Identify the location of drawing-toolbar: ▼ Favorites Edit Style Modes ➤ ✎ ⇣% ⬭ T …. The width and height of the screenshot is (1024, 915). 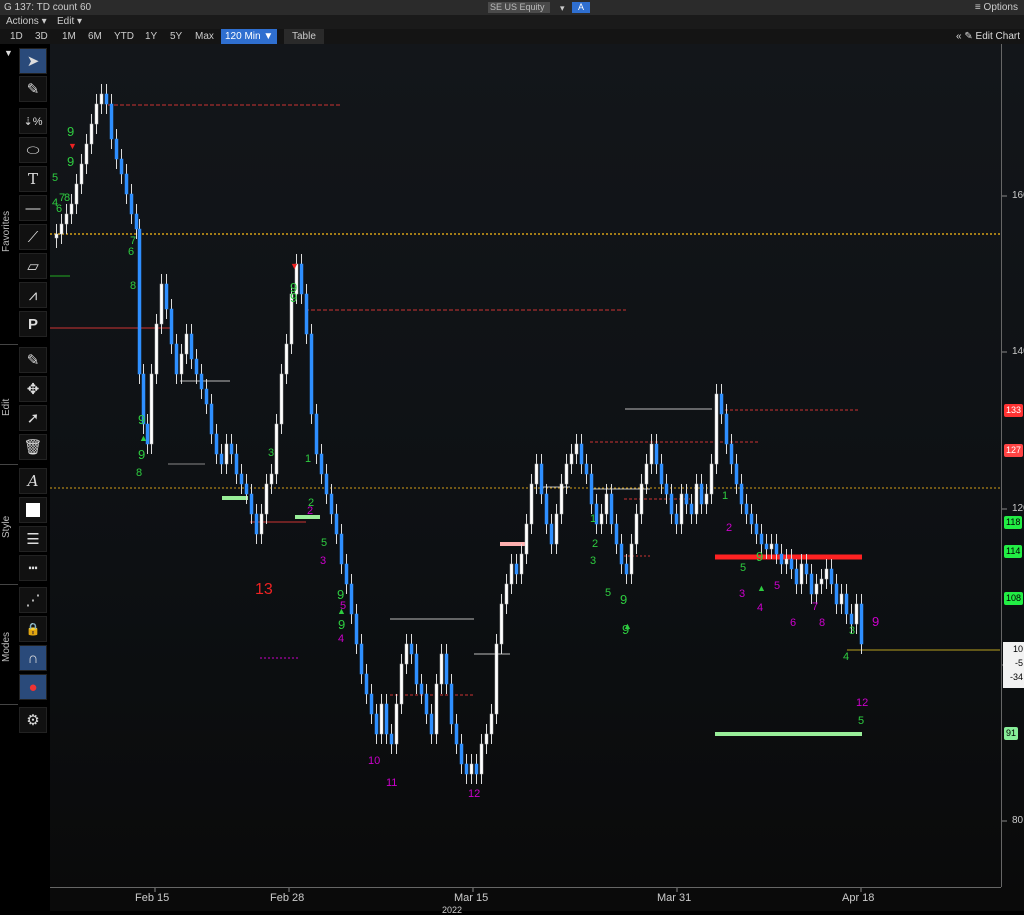
(25, 477).